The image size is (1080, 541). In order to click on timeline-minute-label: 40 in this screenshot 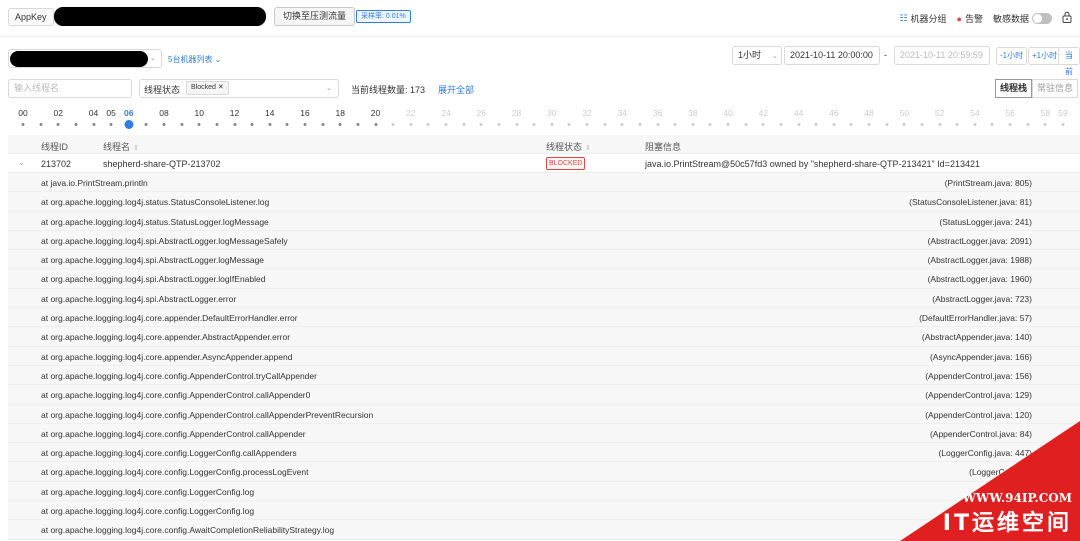, I will do `click(727, 113)`.